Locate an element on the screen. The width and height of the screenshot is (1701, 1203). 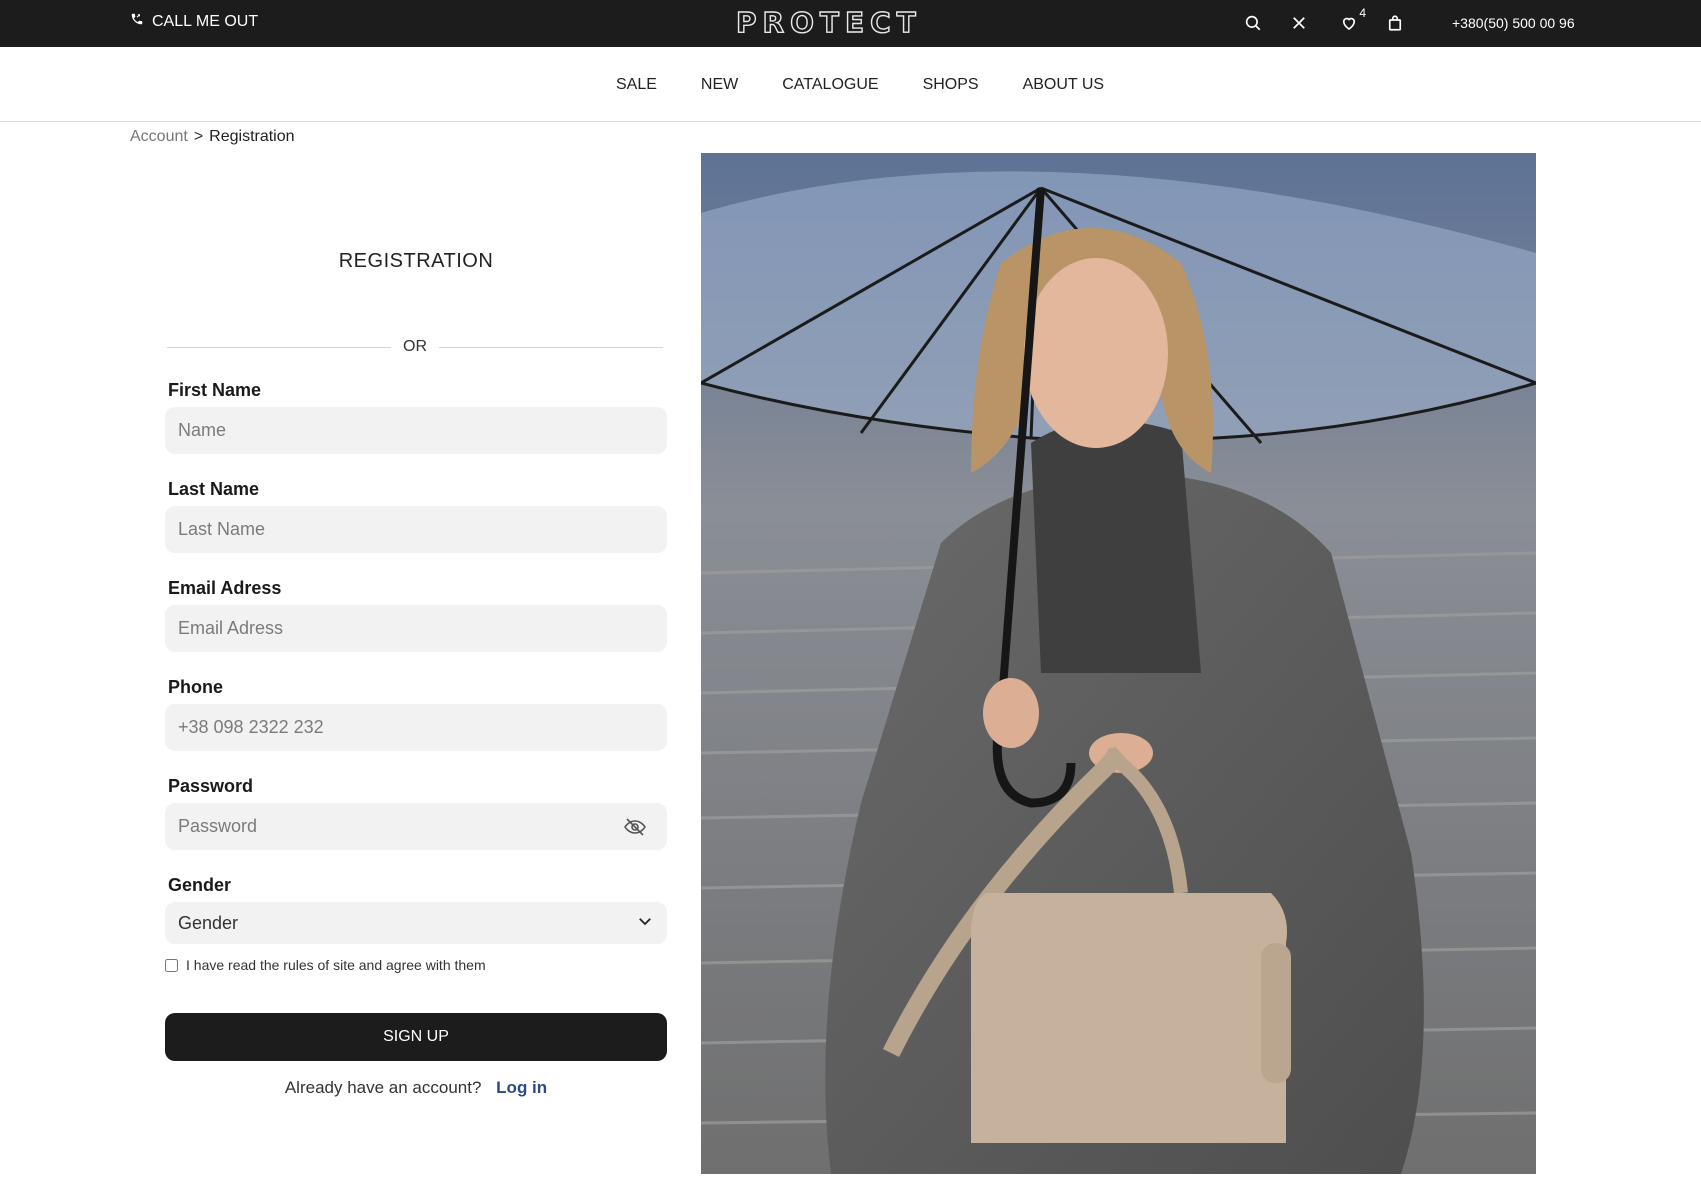
email-group: Email Adress is located at coordinates (416, 615).